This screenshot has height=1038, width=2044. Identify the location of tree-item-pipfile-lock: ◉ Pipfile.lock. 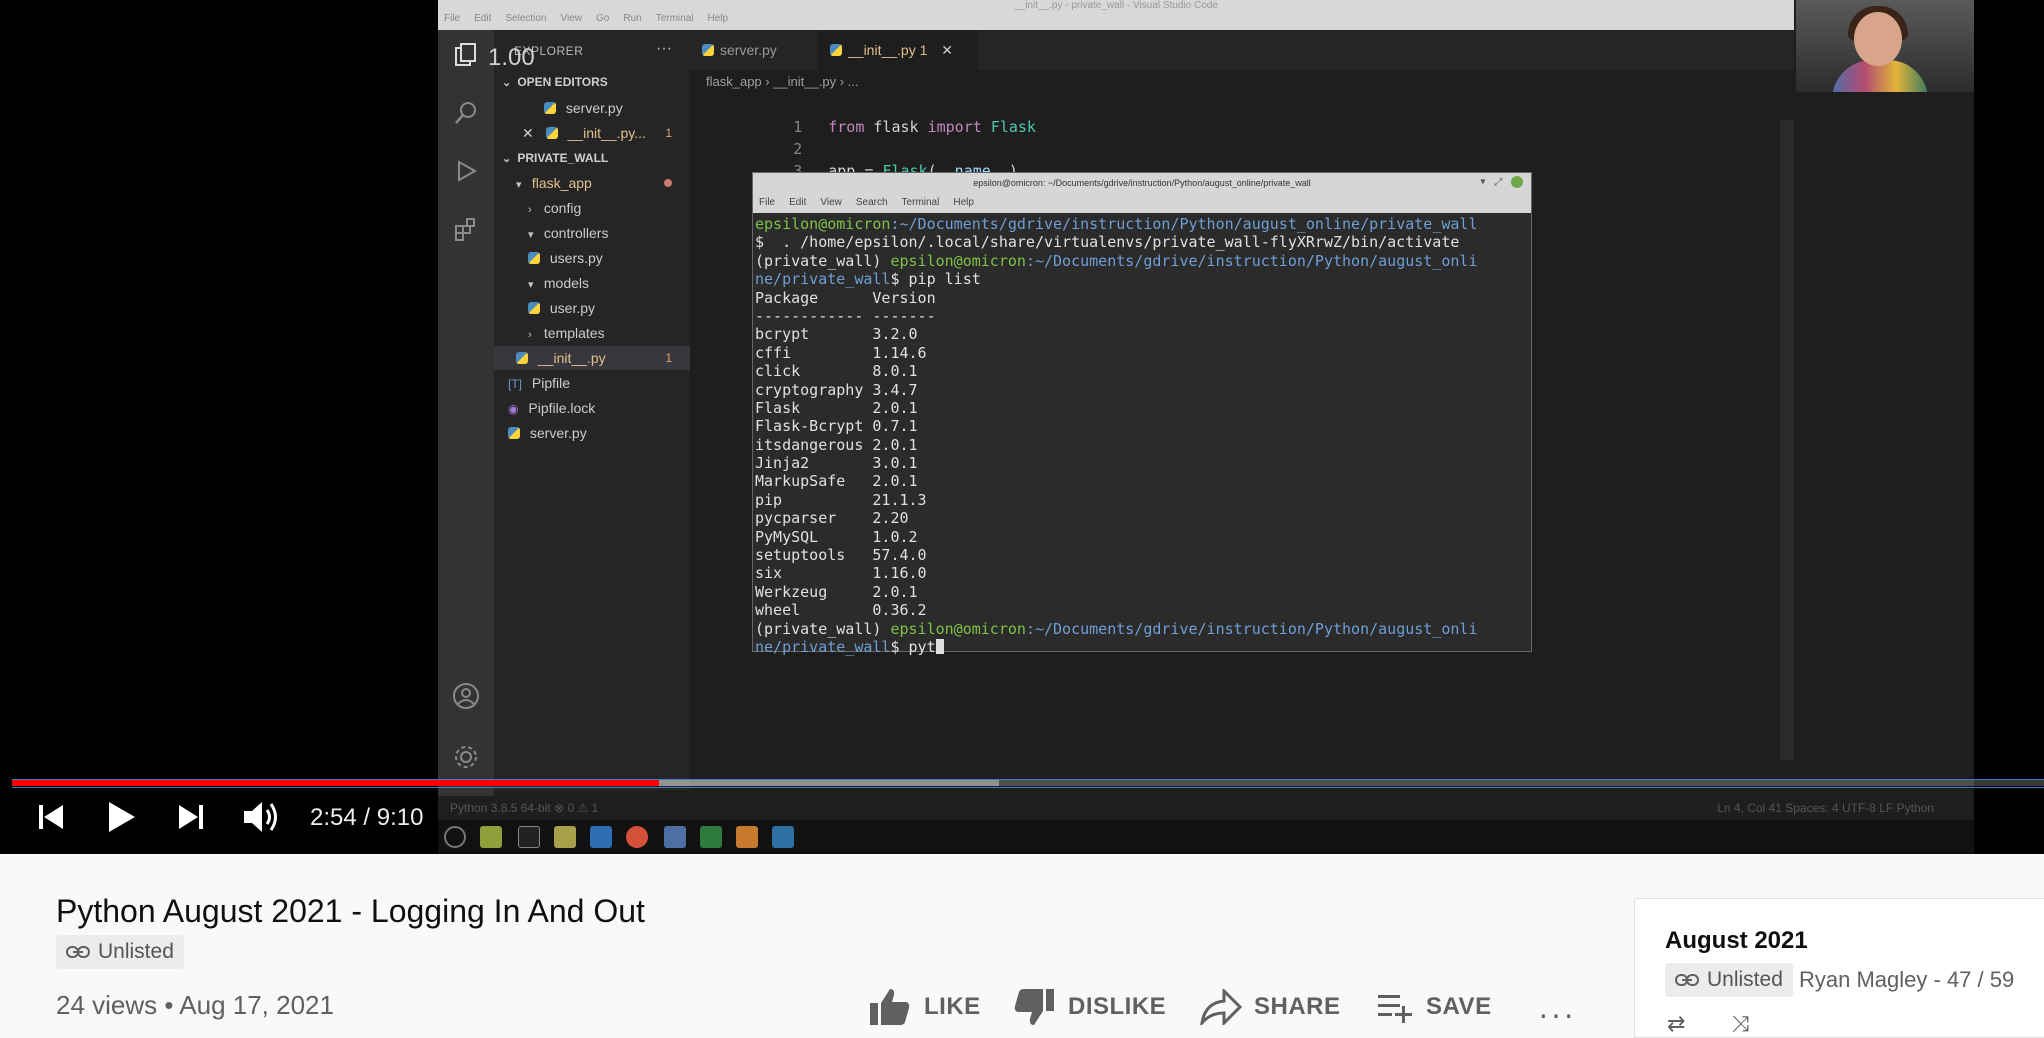
(592, 408).